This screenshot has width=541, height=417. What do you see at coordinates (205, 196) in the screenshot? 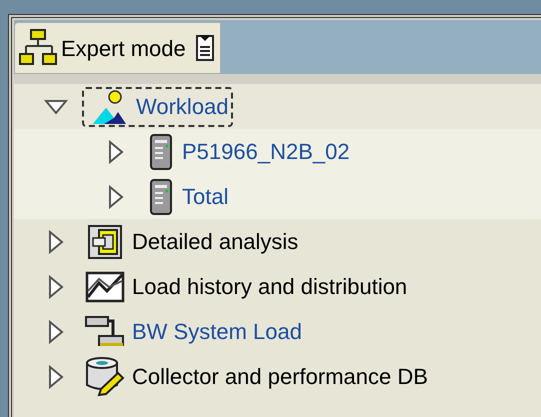
I see `tree-item-label: Total` at bounding box center [205, 196].